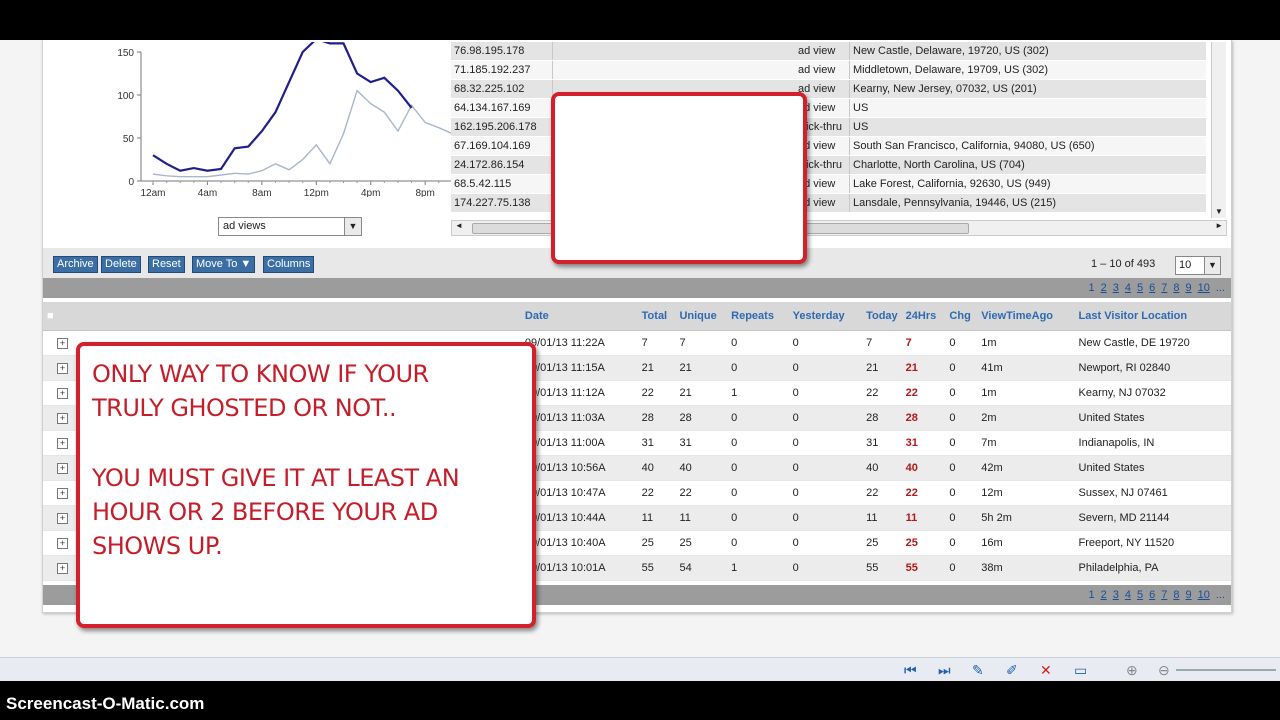  Describe the element at coordinates (1164, 670) in the screenshot. I see `zoom-out-icon: ⊖` at that location.